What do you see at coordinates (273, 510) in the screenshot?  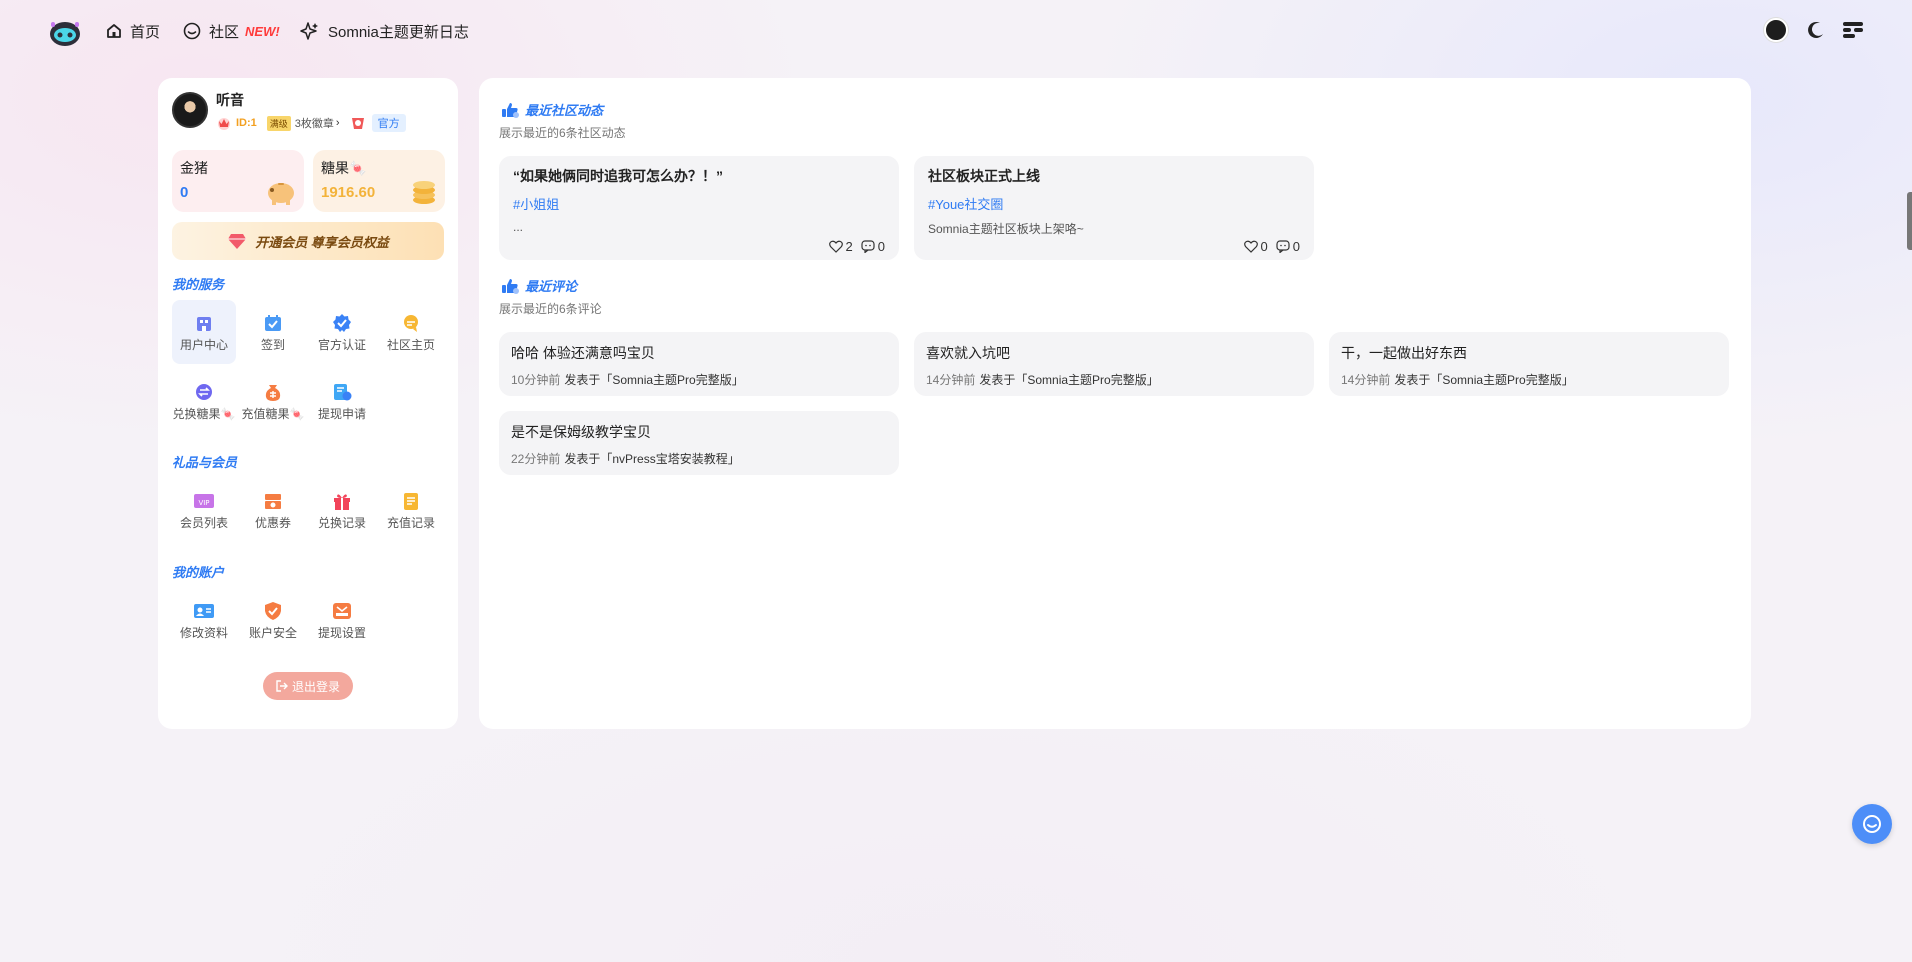 I see `gift-item: 优惠券` at bounding box center [273, 510].